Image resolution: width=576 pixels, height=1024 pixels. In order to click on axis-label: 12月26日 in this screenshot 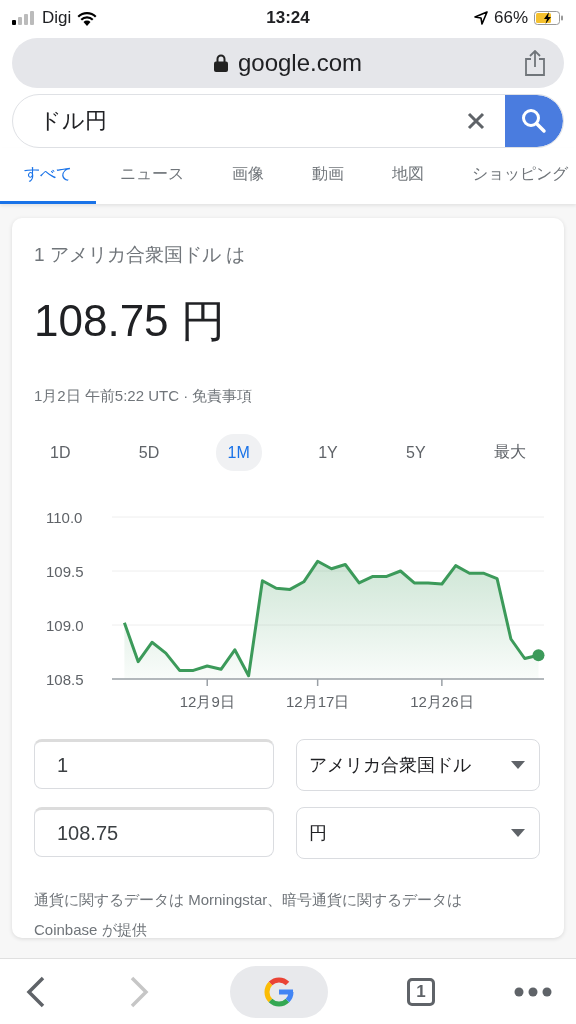, I will do `click(442, 701)`.